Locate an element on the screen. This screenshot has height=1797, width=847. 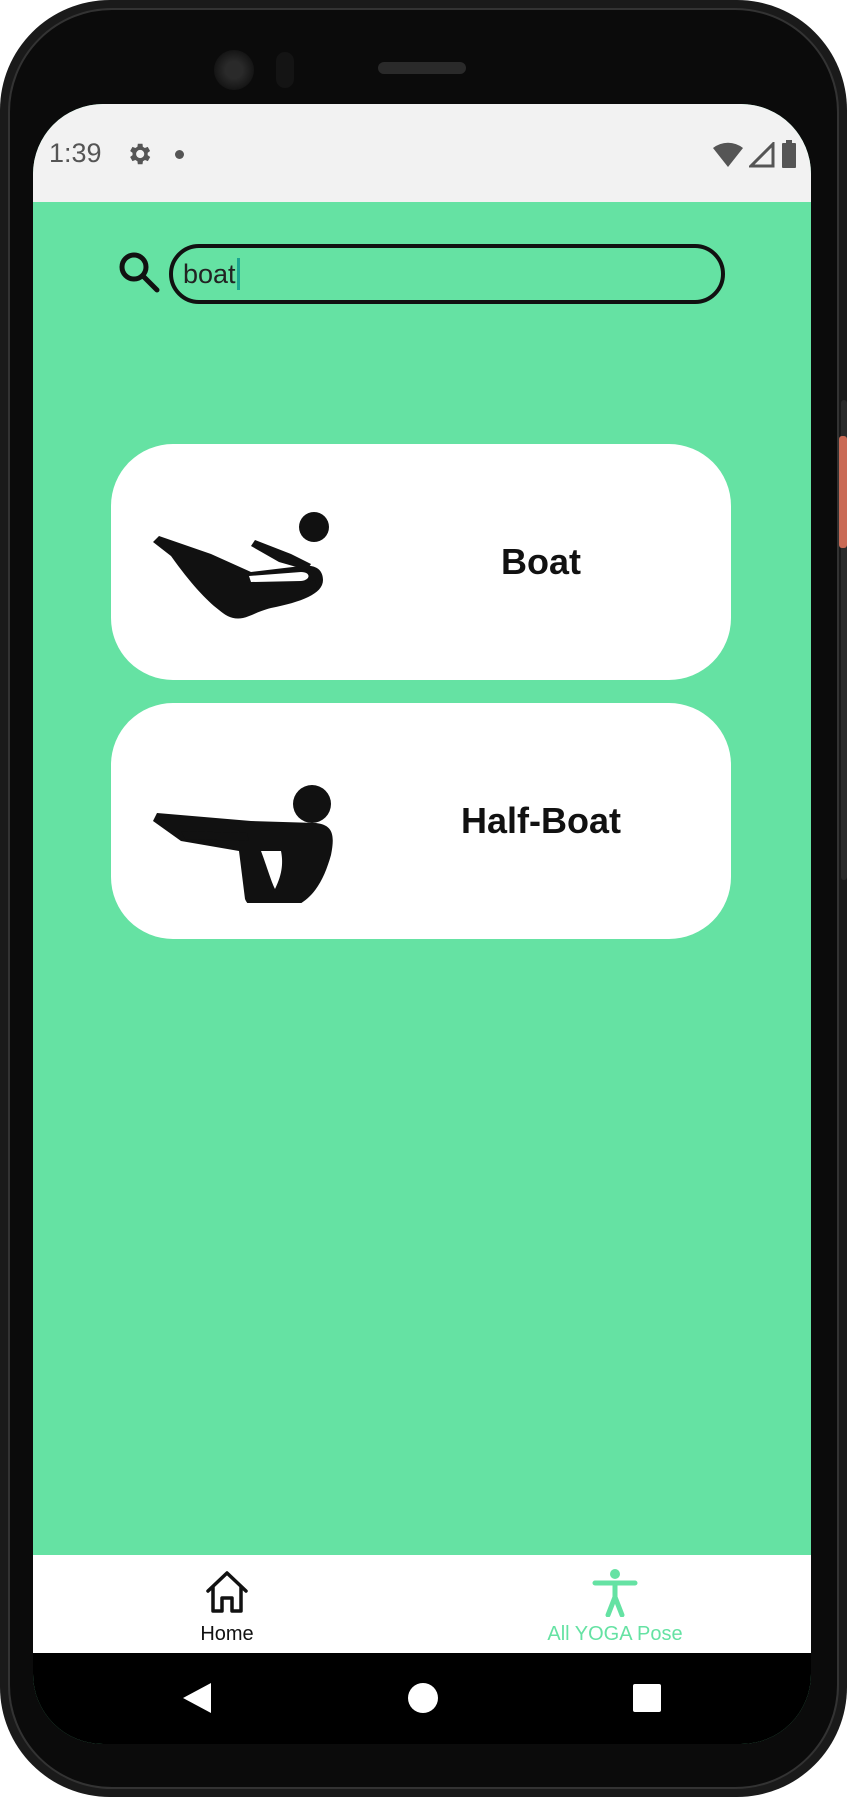
boat-pose-icon is located at coordinates (241, 565).